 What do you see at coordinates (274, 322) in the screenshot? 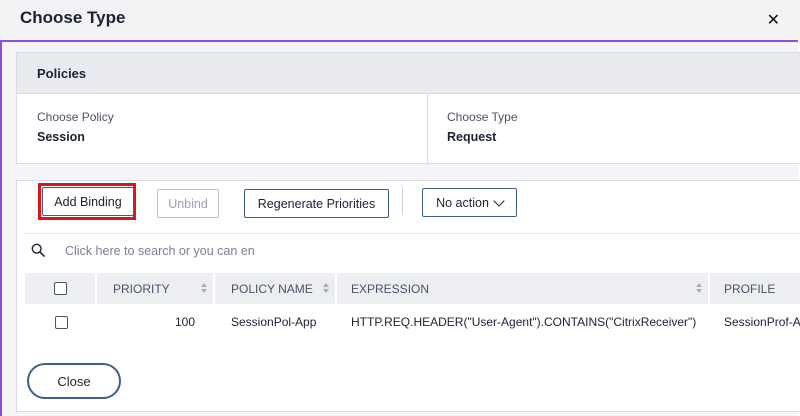
I see `cell-policy-name: SessionPol-App` at bounding box center [274, 322].